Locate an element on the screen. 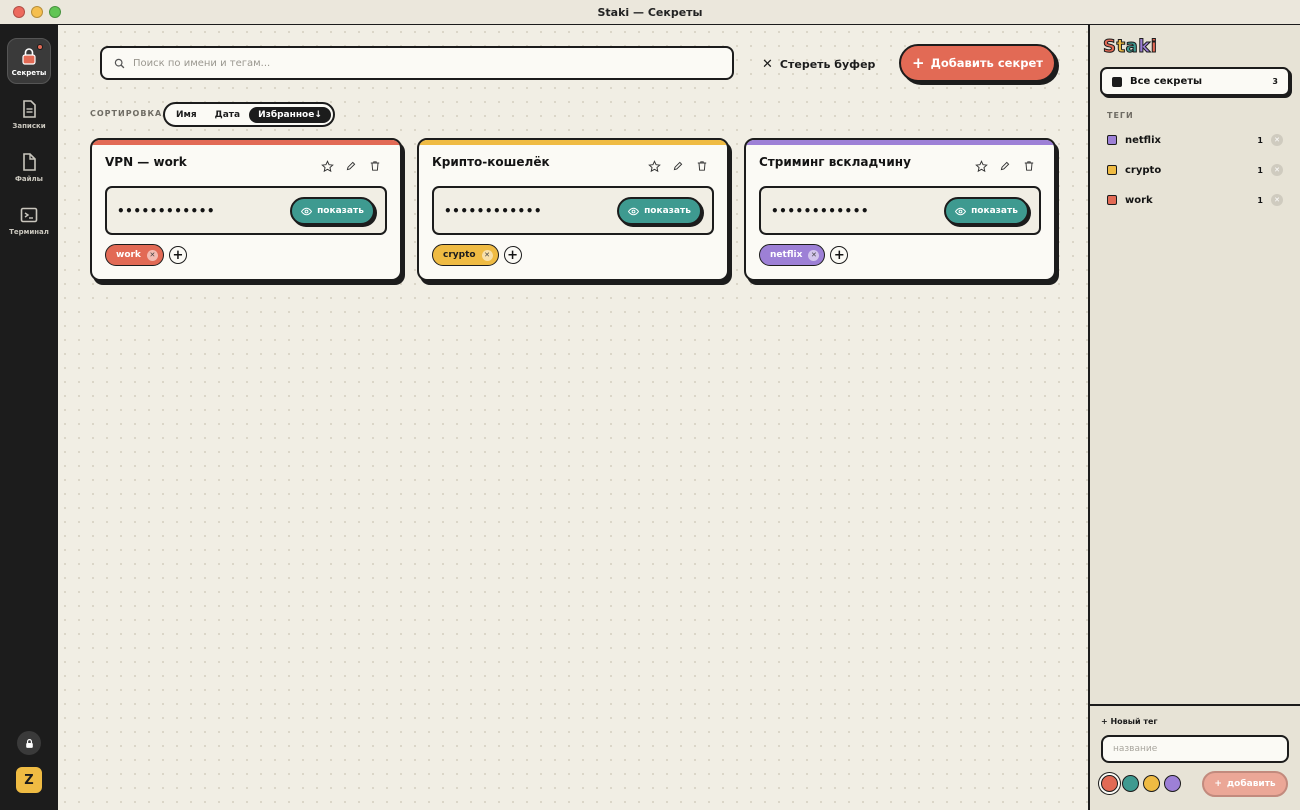 Image resolution: width=1300 pixels, height=810 pixels. sidebar-tag-crypto: crypto 1 ✕ is located at coordinates (1195, 170).